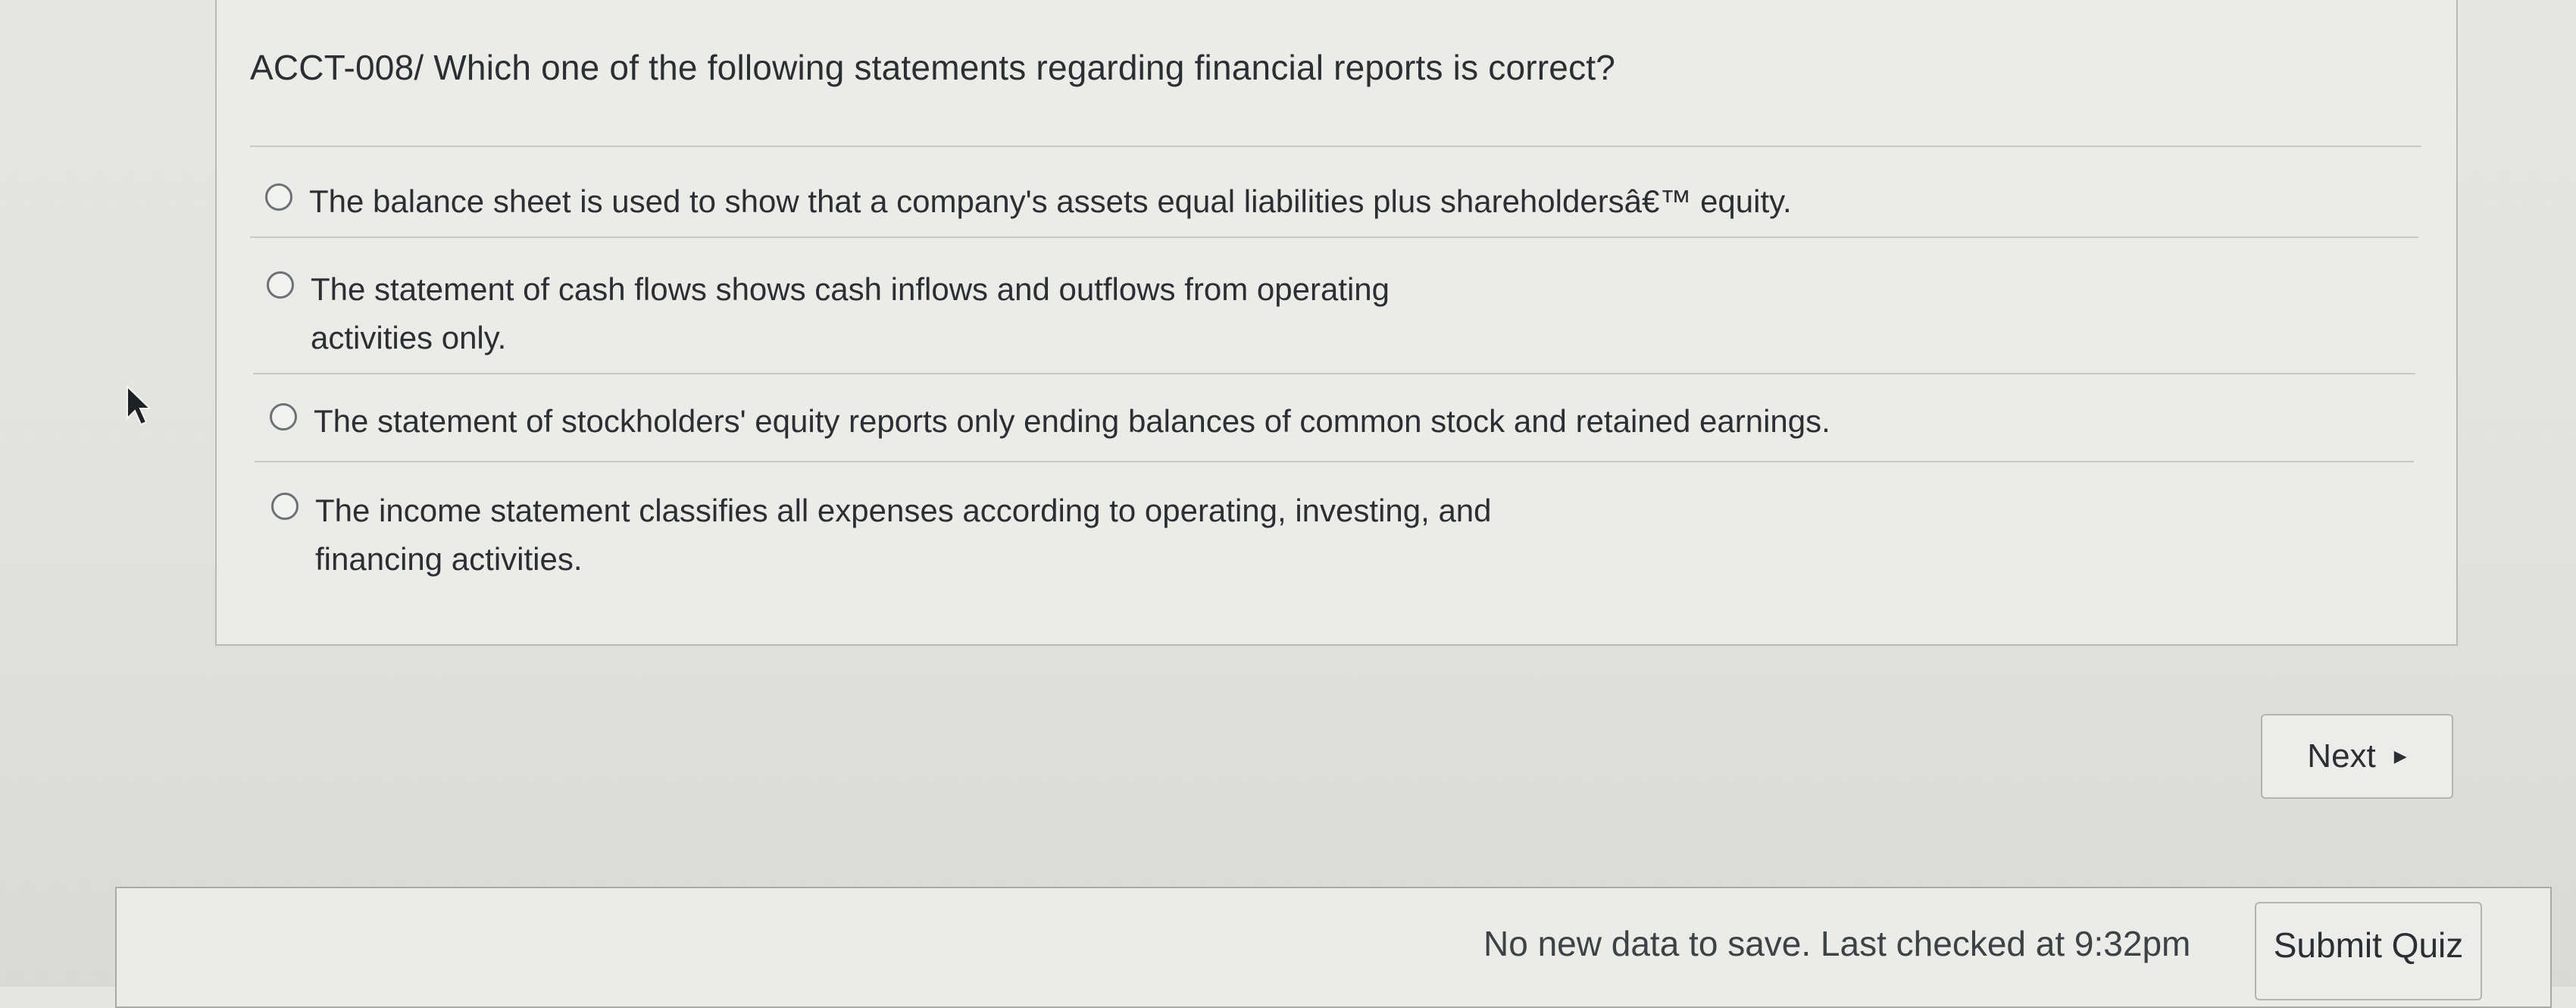 The height and width of the screenshot is (1008, 2576). Describe the element at coordinates (139, 405) in the screenshot. I see `mouse-pointer-icon` at that location.